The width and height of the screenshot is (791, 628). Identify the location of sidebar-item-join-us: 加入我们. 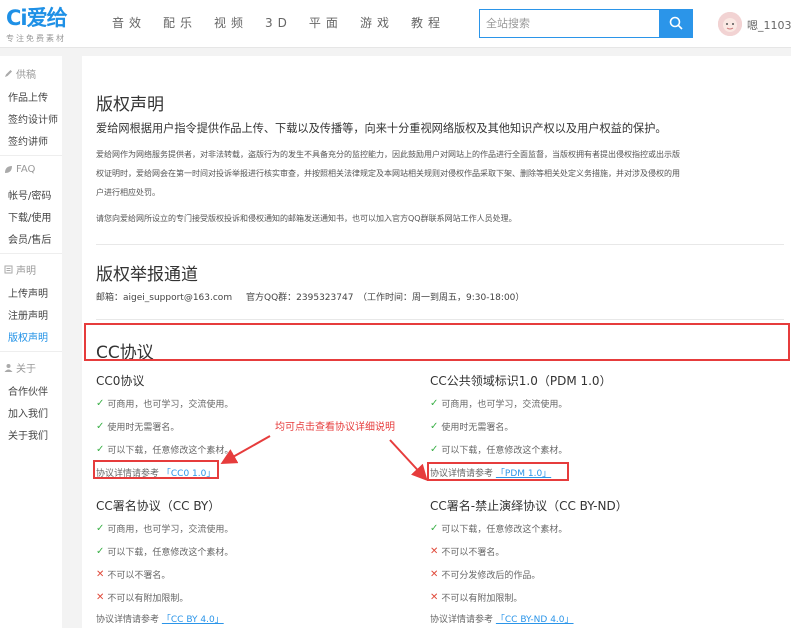
(28, 412).